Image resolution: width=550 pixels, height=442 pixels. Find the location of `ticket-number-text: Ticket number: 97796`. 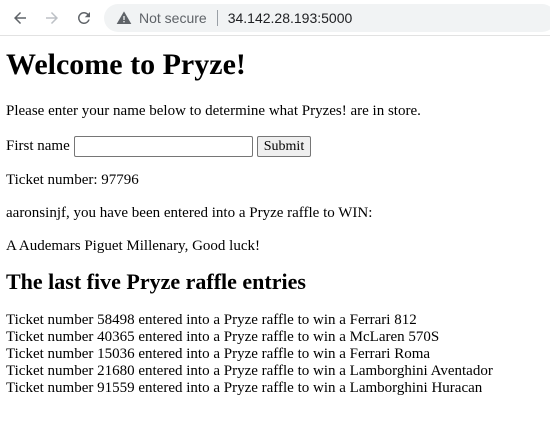

ticket-number-text: Ticket number: 97796 is located at coordinates (72, 180).